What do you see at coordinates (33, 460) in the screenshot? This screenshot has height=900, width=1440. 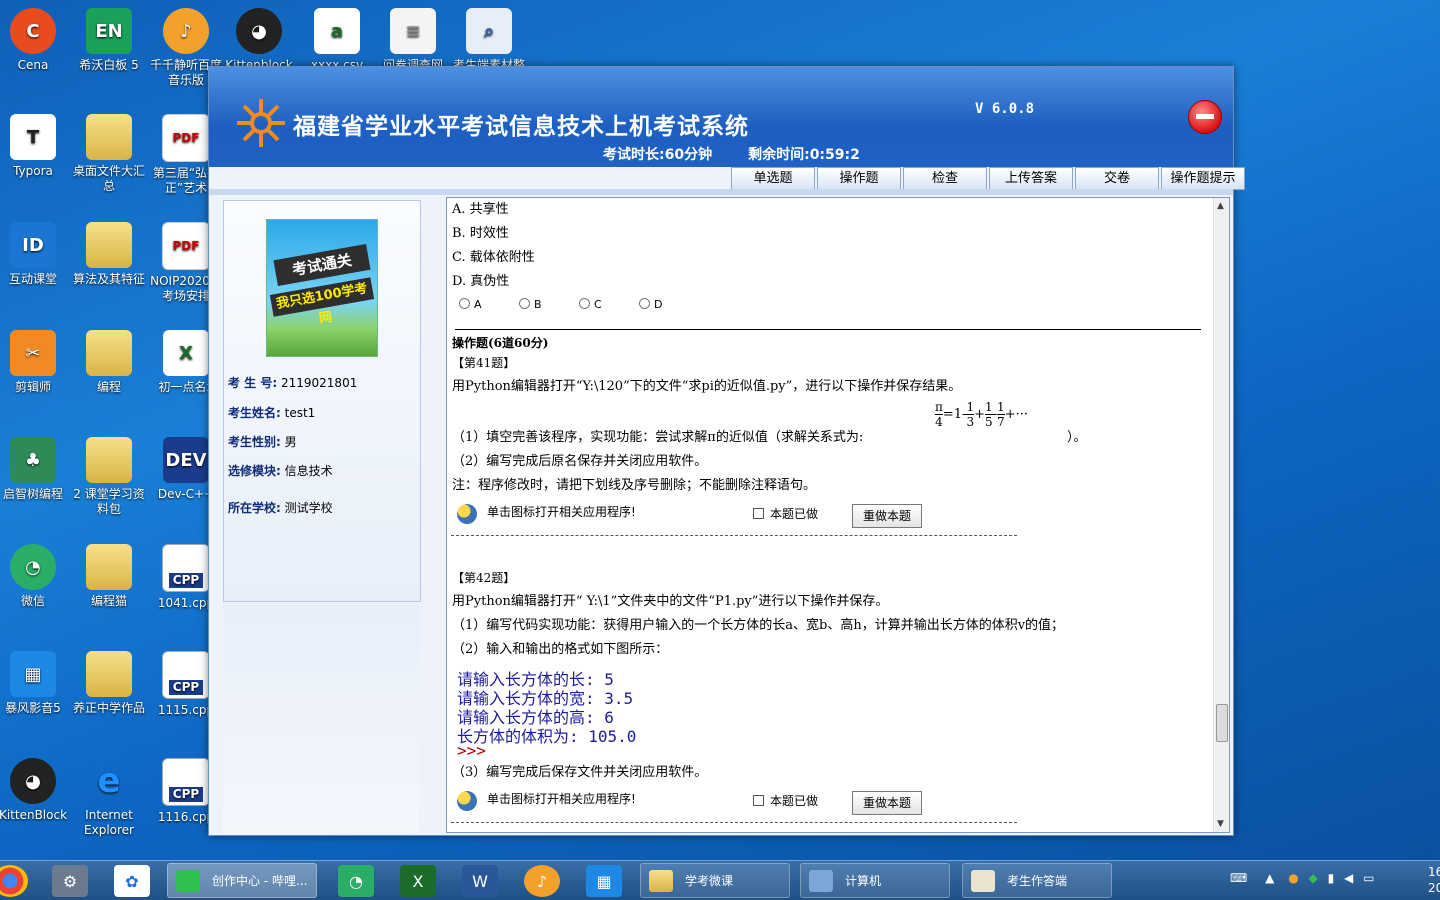 I see `tree-icon: ♣` at bounding box center [33, 460].